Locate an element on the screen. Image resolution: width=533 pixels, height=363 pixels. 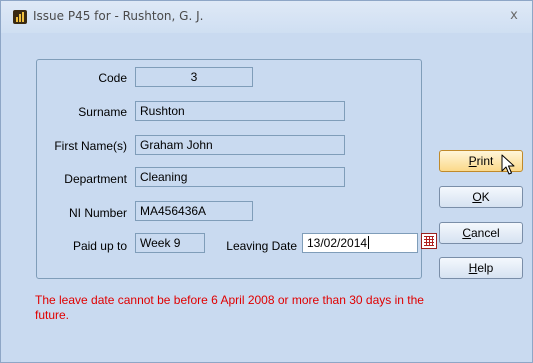
surname-field: Rushton is located at coordinates (240, 111).